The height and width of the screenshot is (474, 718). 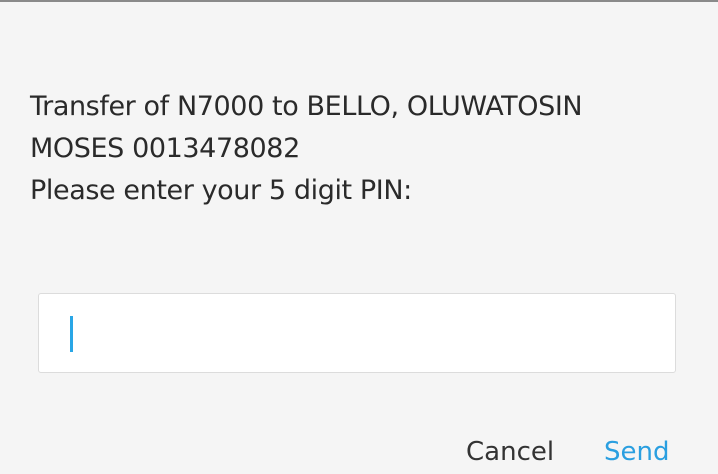 What do you see at coordinates (71, 334) in the screenshot?
I see `text-caret` at bounding box center [71, 334].